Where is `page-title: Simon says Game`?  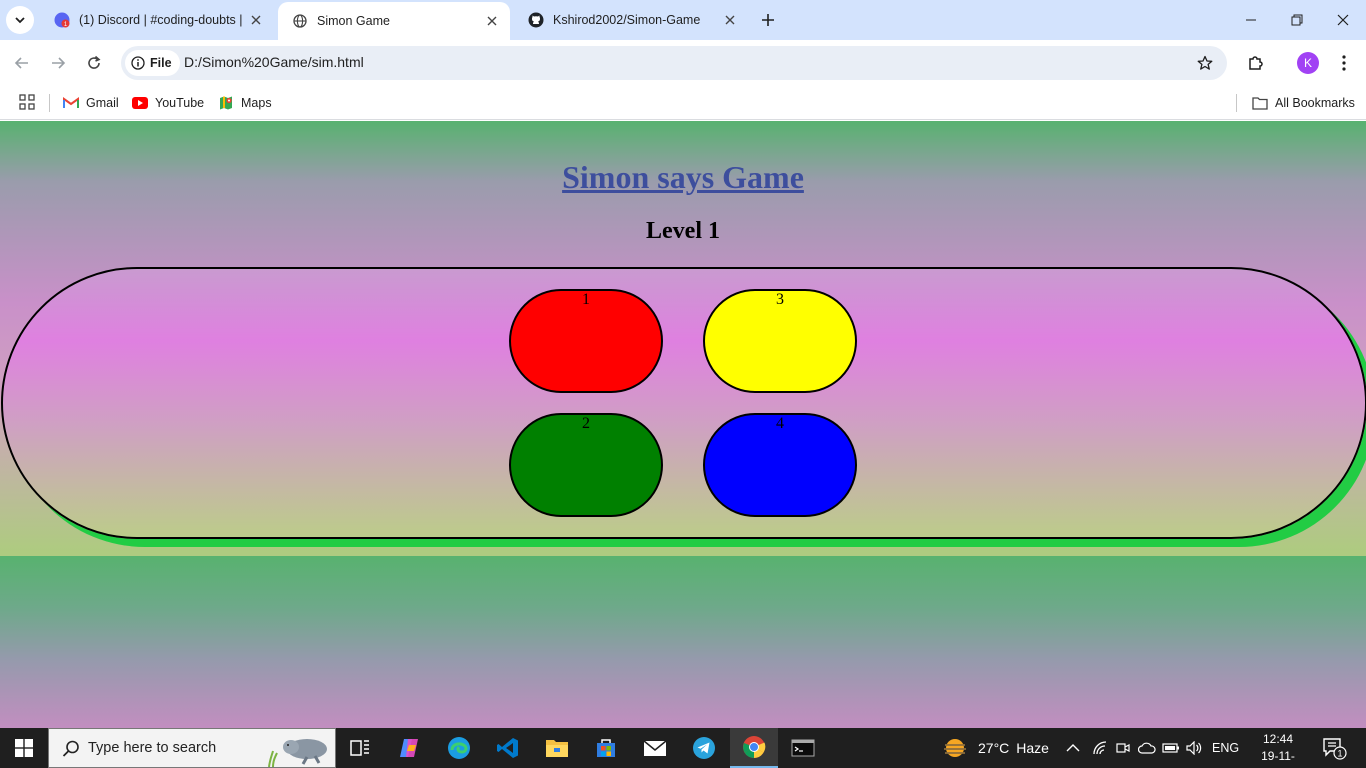 page-title: Simon says Game is located at coordinates (683, 177).